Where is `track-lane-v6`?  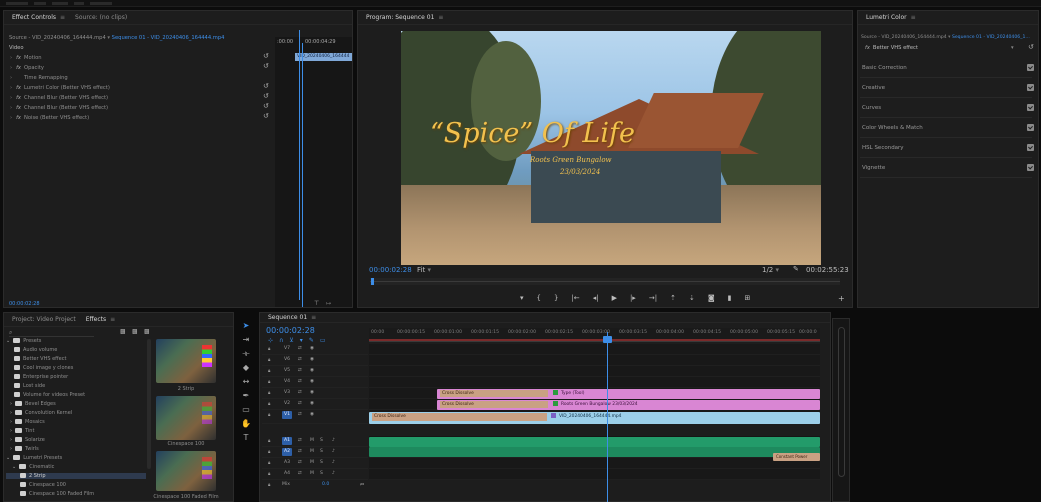 track-lane-v6 is located at coordinates (594, 360).